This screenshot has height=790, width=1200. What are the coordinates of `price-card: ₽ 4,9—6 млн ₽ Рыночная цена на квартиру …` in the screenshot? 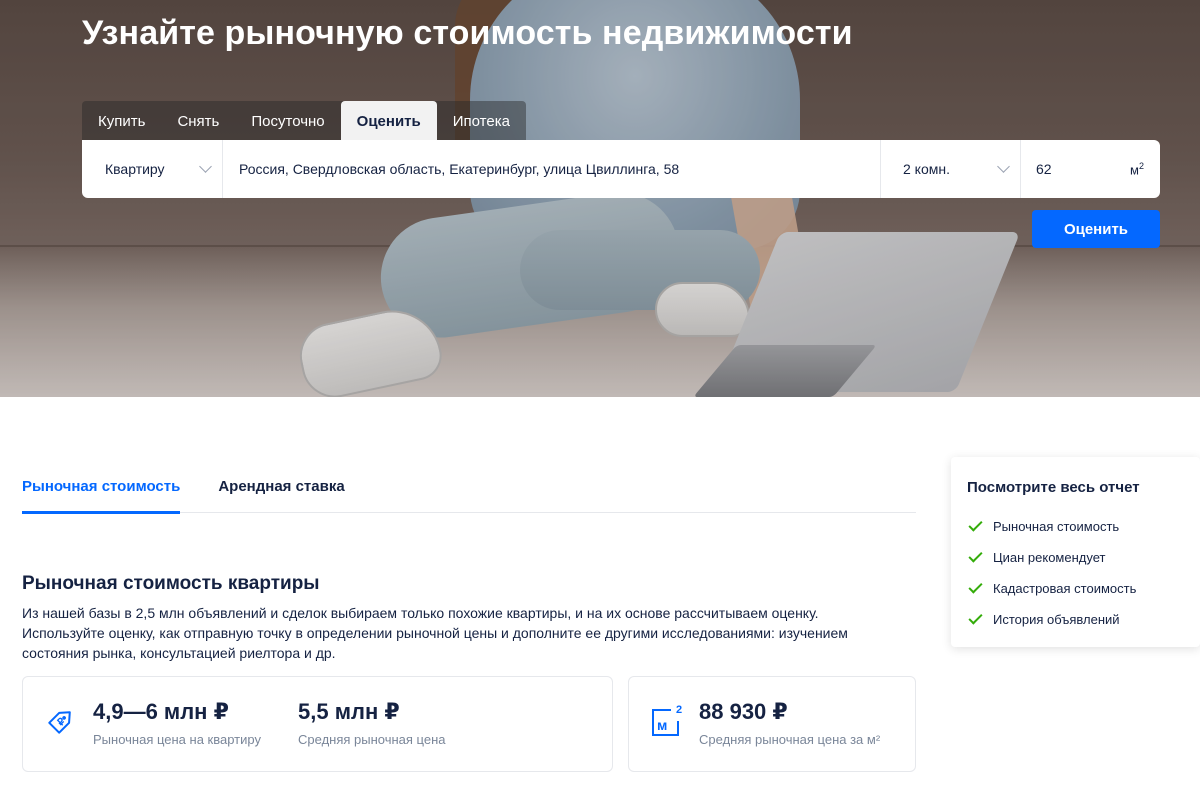 It's located at (317, 724).